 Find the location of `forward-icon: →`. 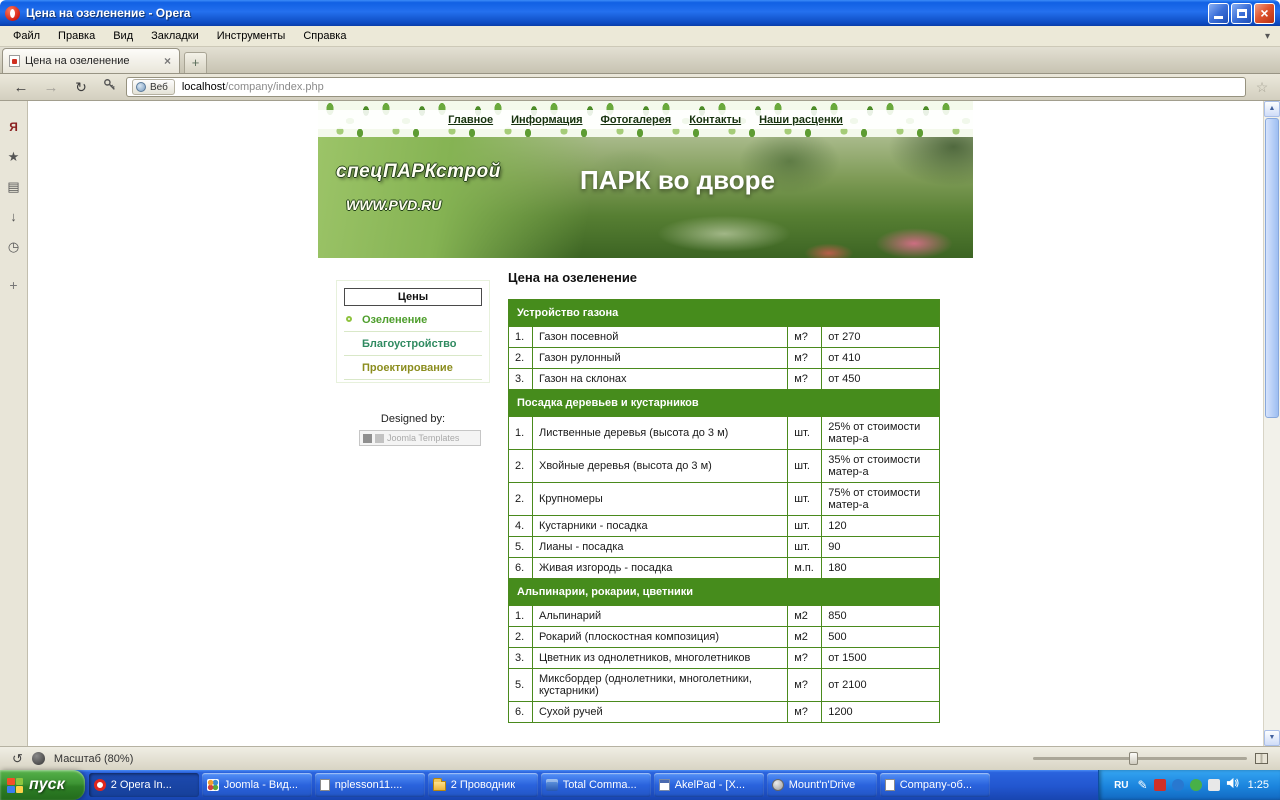

forward-icon: → is located at coordinates (51, 87).